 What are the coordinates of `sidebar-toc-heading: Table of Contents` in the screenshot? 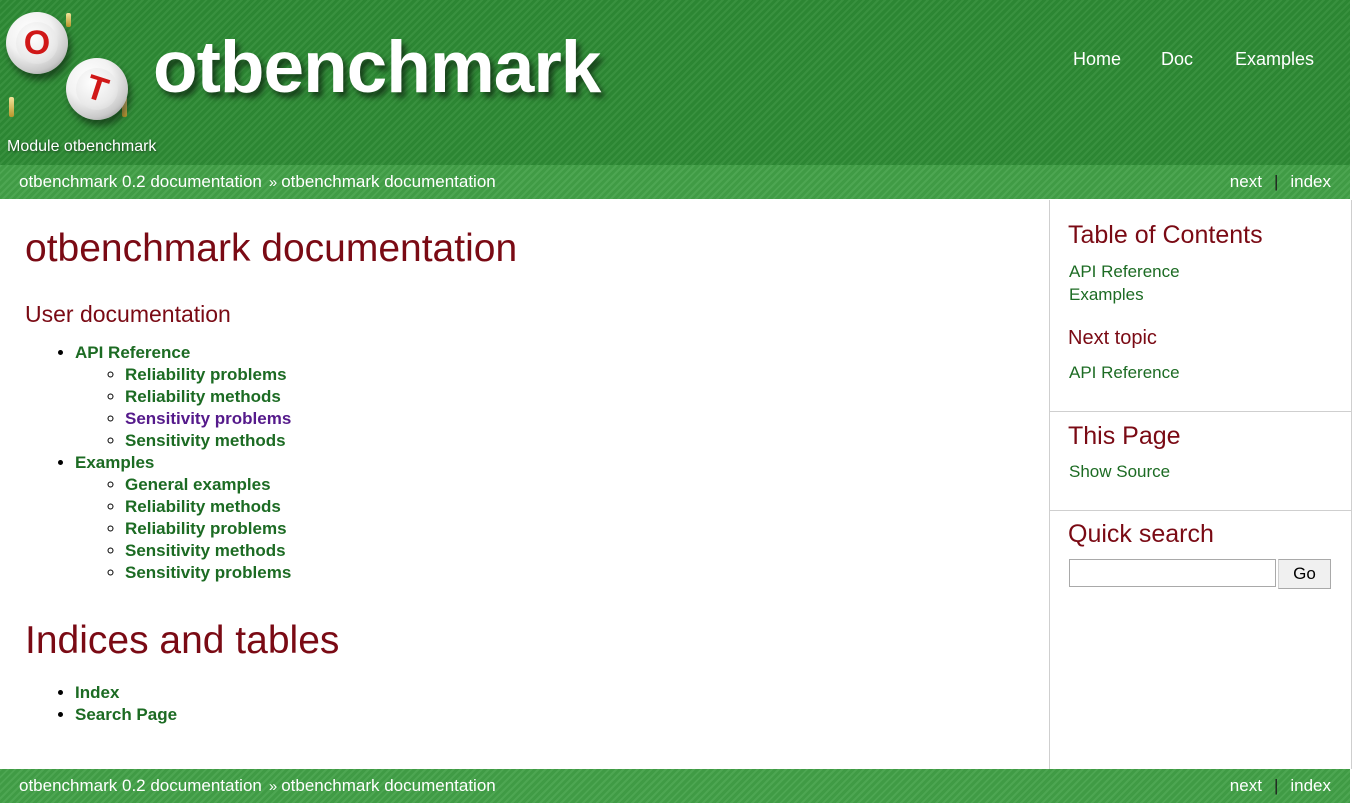 It's located at (1165, 235).